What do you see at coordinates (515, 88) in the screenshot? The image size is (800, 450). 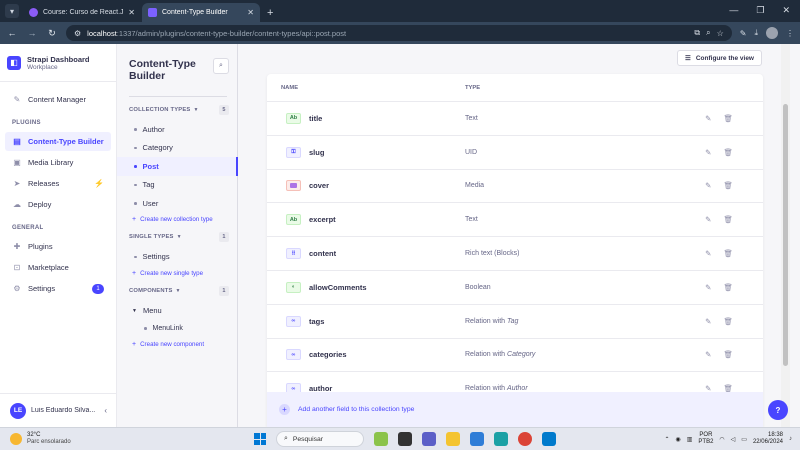 I see `table-header: NAME TYPE` at bounding box center [515, 88].